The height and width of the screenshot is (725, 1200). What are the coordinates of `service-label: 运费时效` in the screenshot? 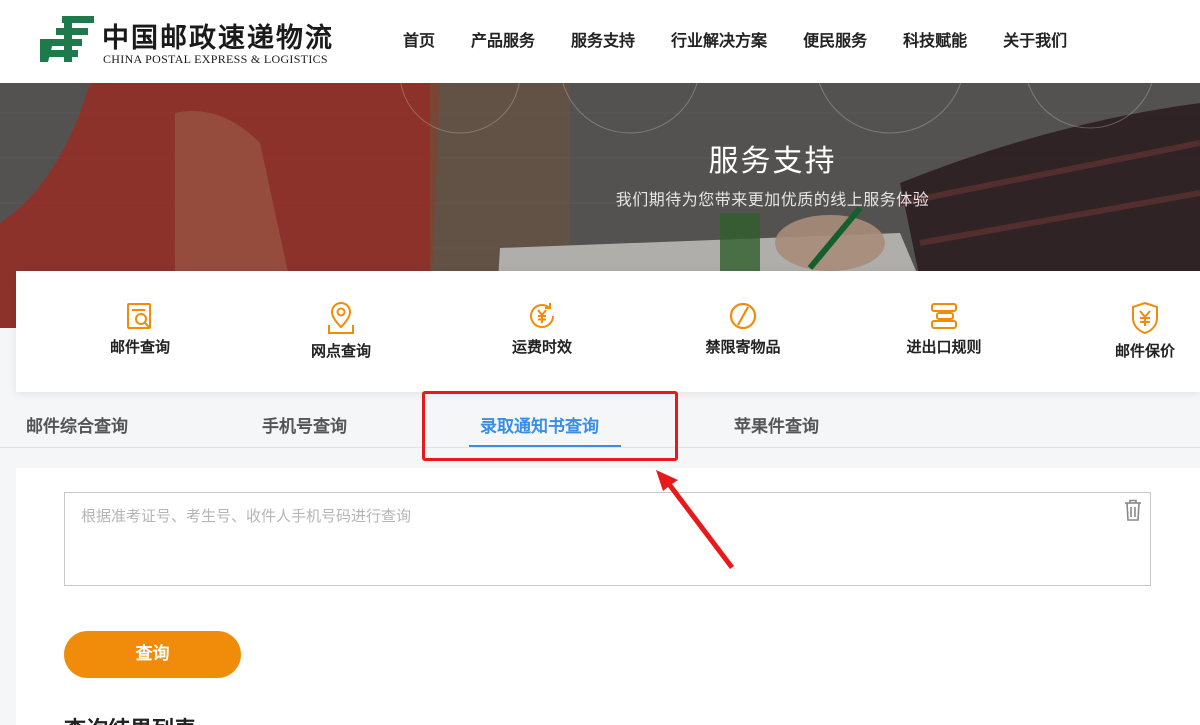 It's located at (541, 347).